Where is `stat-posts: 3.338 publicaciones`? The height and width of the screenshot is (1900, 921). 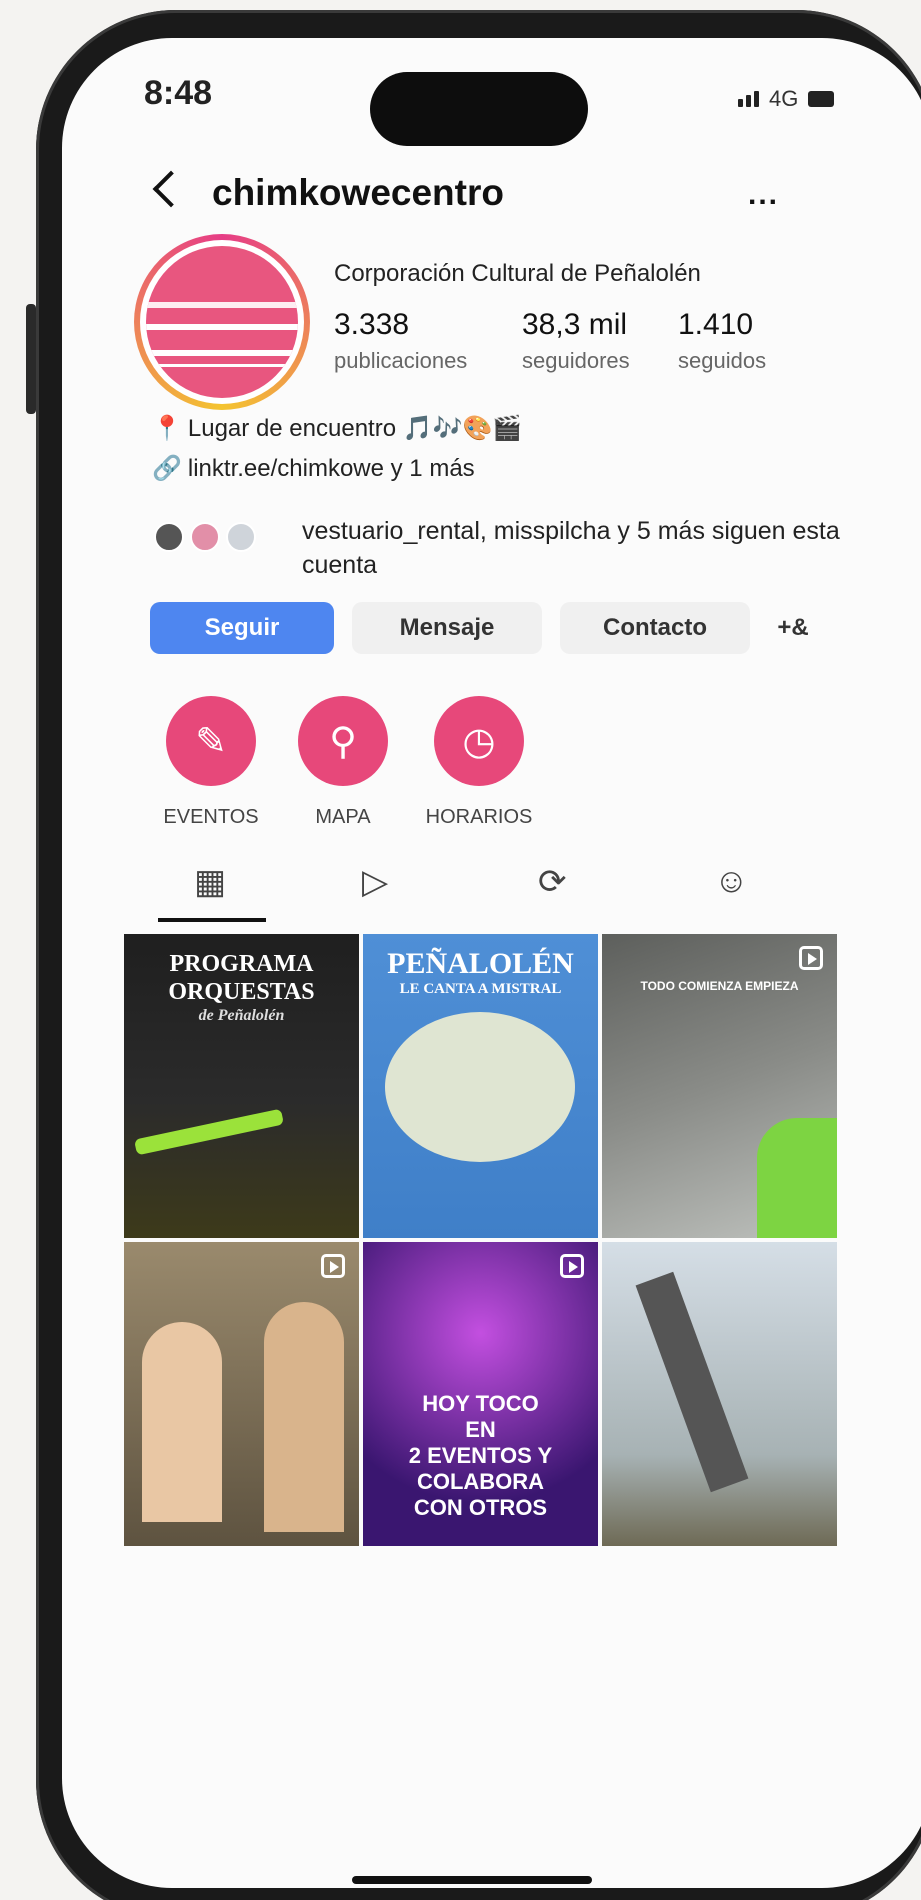
stat-posts: 3.338 publicaciones is located at coordinates (400, 341).